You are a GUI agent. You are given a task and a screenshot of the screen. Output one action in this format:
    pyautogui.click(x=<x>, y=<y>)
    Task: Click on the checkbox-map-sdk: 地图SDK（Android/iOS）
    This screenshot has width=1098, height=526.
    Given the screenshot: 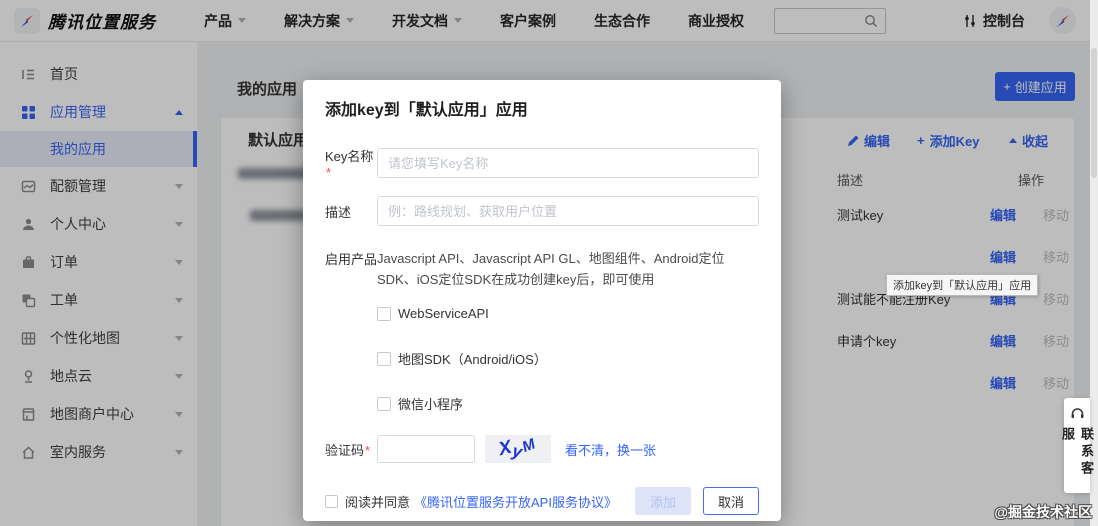 What is the action you would take?
    pyautogui.click(x=568, y=358)
    